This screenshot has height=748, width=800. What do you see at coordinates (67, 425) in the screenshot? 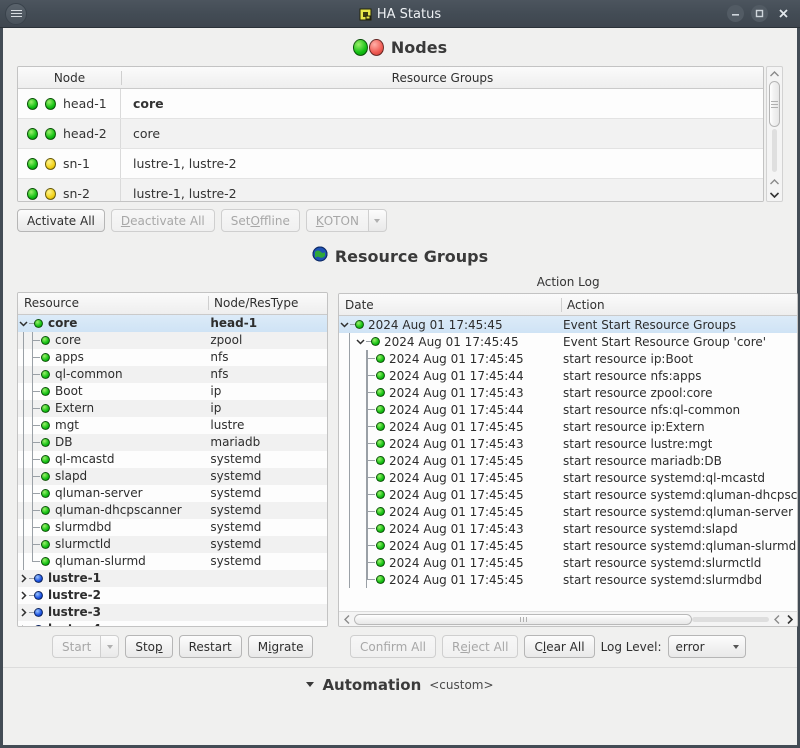
I see `resource-name-label: mgt` at bounding box center [67, 425].